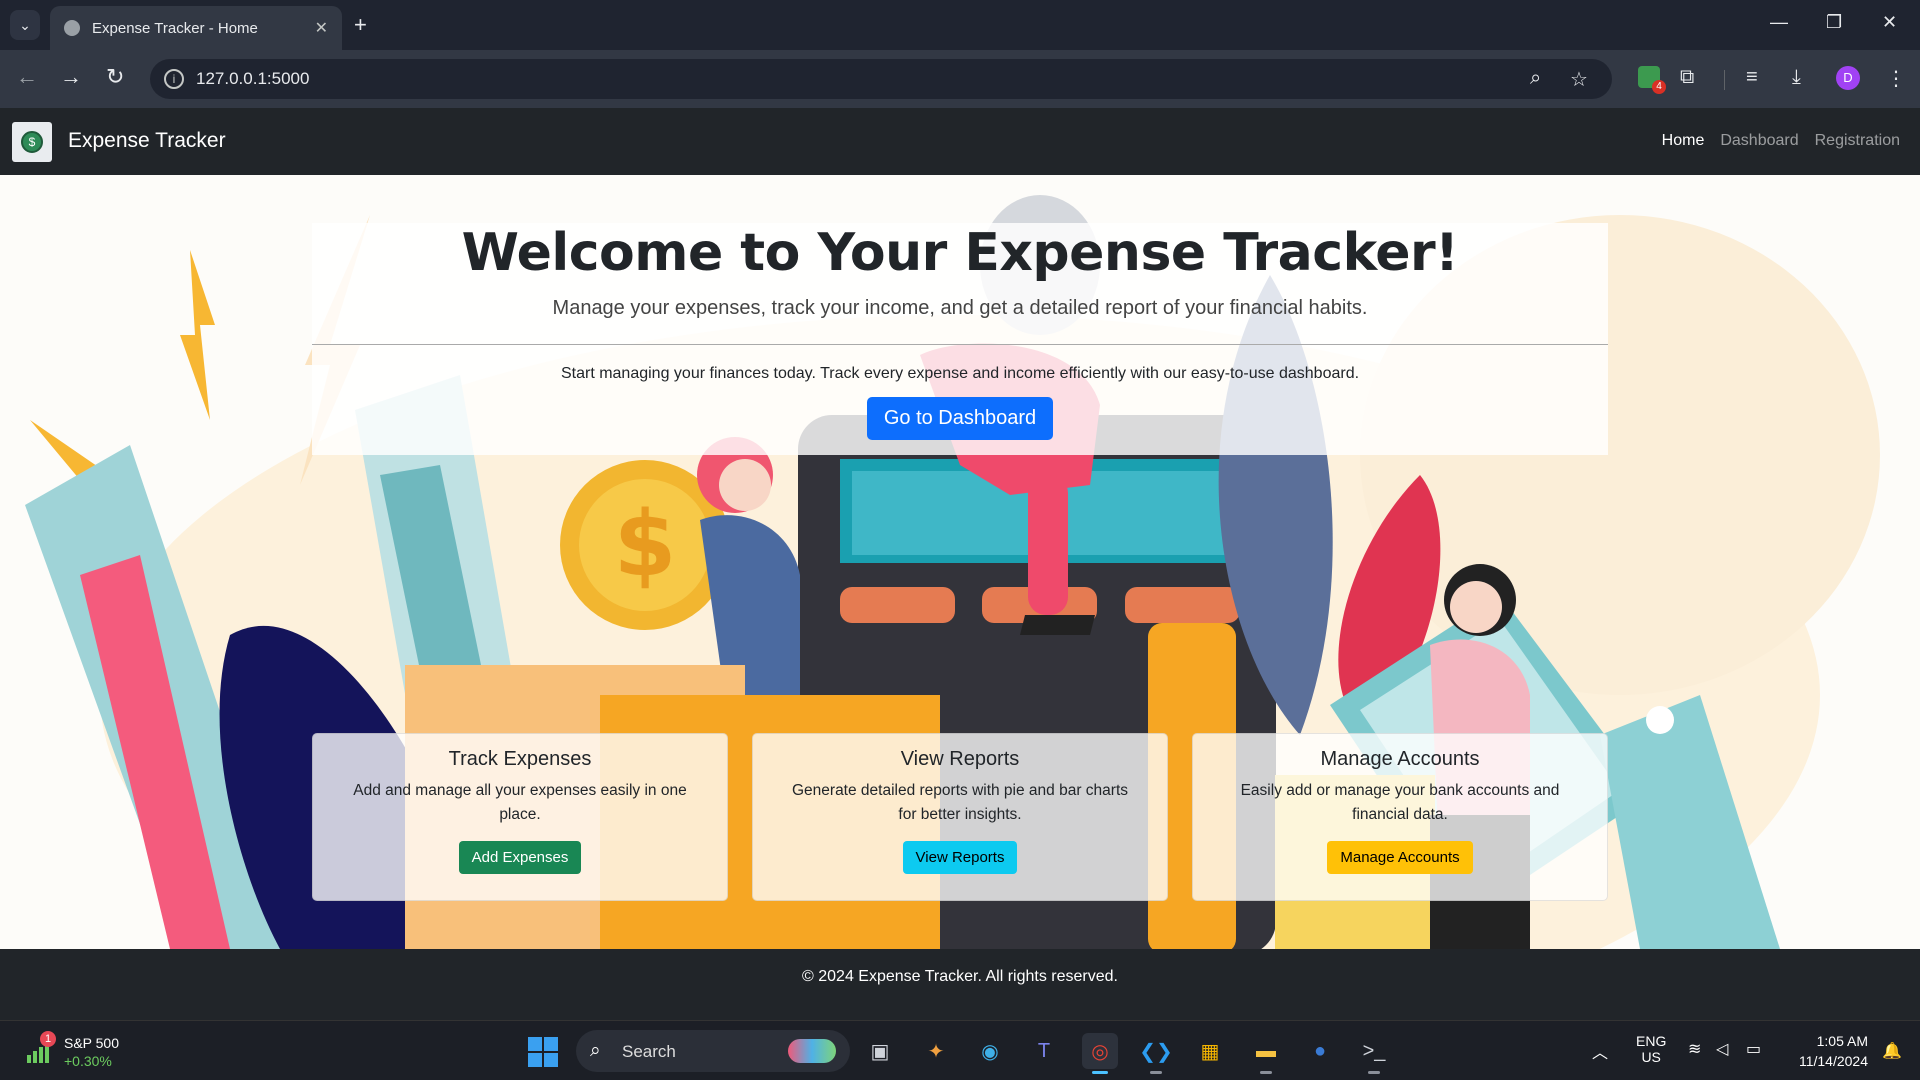 The image size is (1920, 1080). I want to click on stock-change: +0.30%, so click(88, 1061).